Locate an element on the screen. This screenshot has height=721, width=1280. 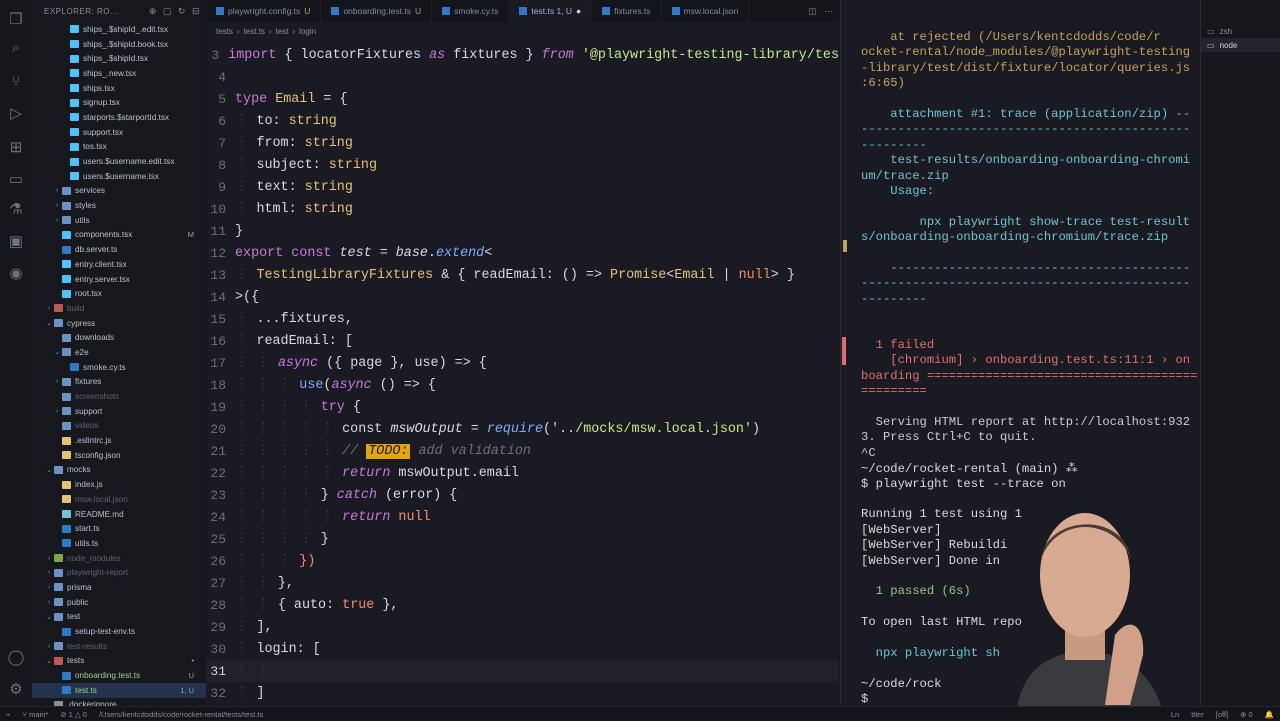
tree-file: signup.tsx is located at coordinates (119, 102).